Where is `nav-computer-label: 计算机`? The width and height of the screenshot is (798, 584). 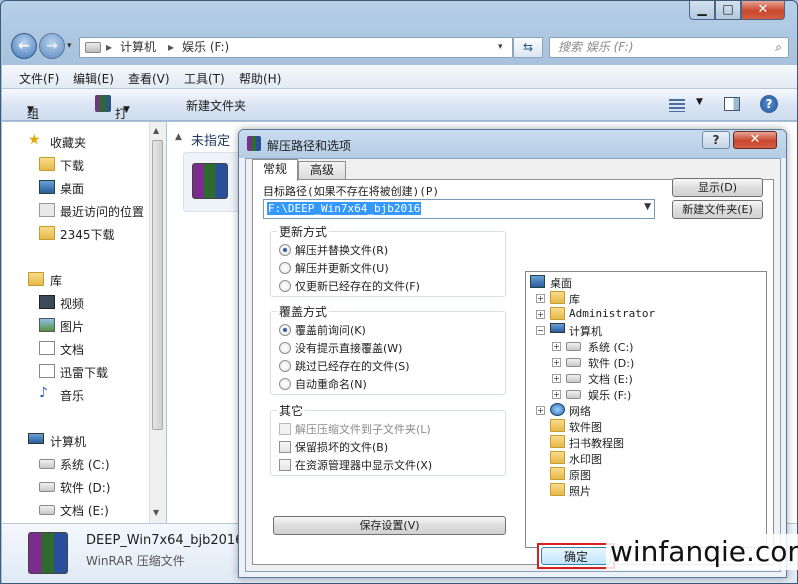 nav-computer-label: 计算机 is located at coordinates (68, 442).